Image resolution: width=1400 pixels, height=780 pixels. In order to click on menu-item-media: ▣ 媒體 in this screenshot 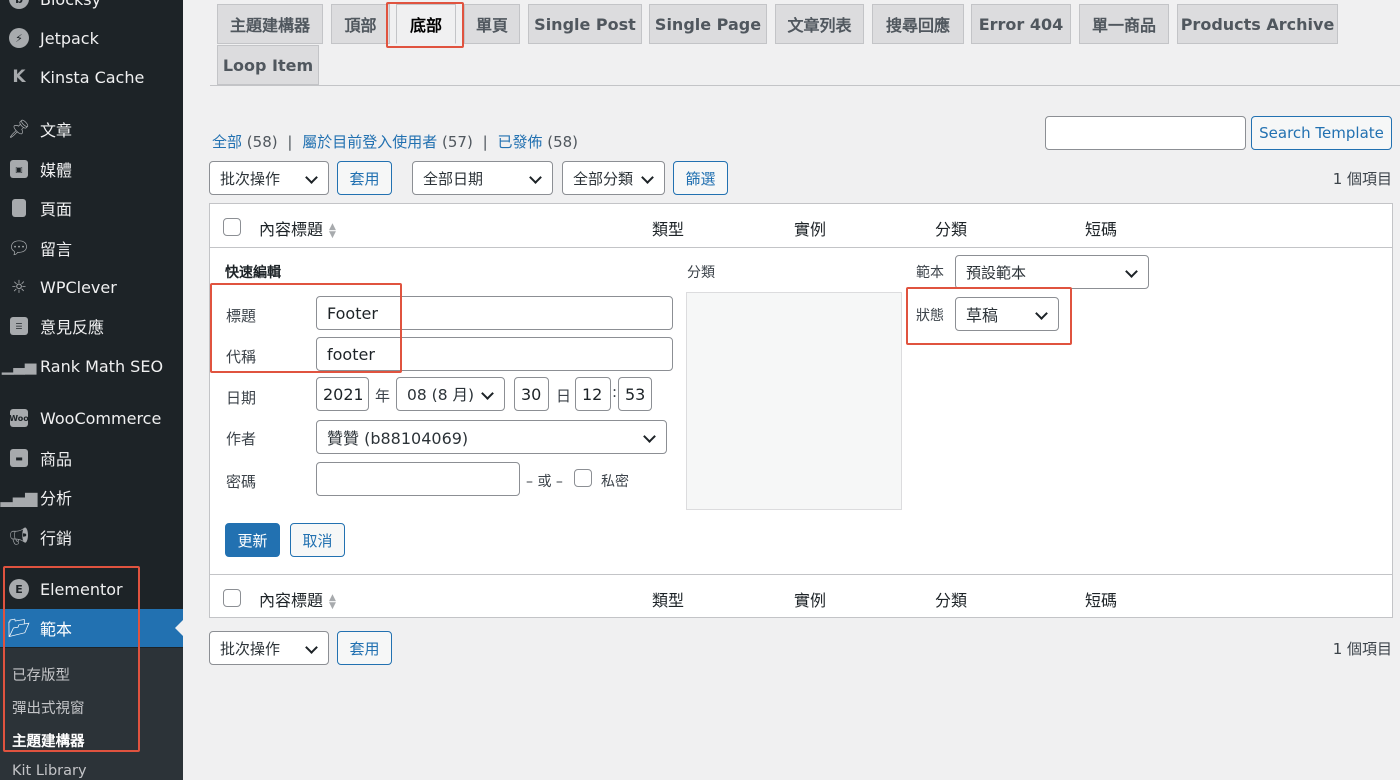, I will do `click(91, 169)`.